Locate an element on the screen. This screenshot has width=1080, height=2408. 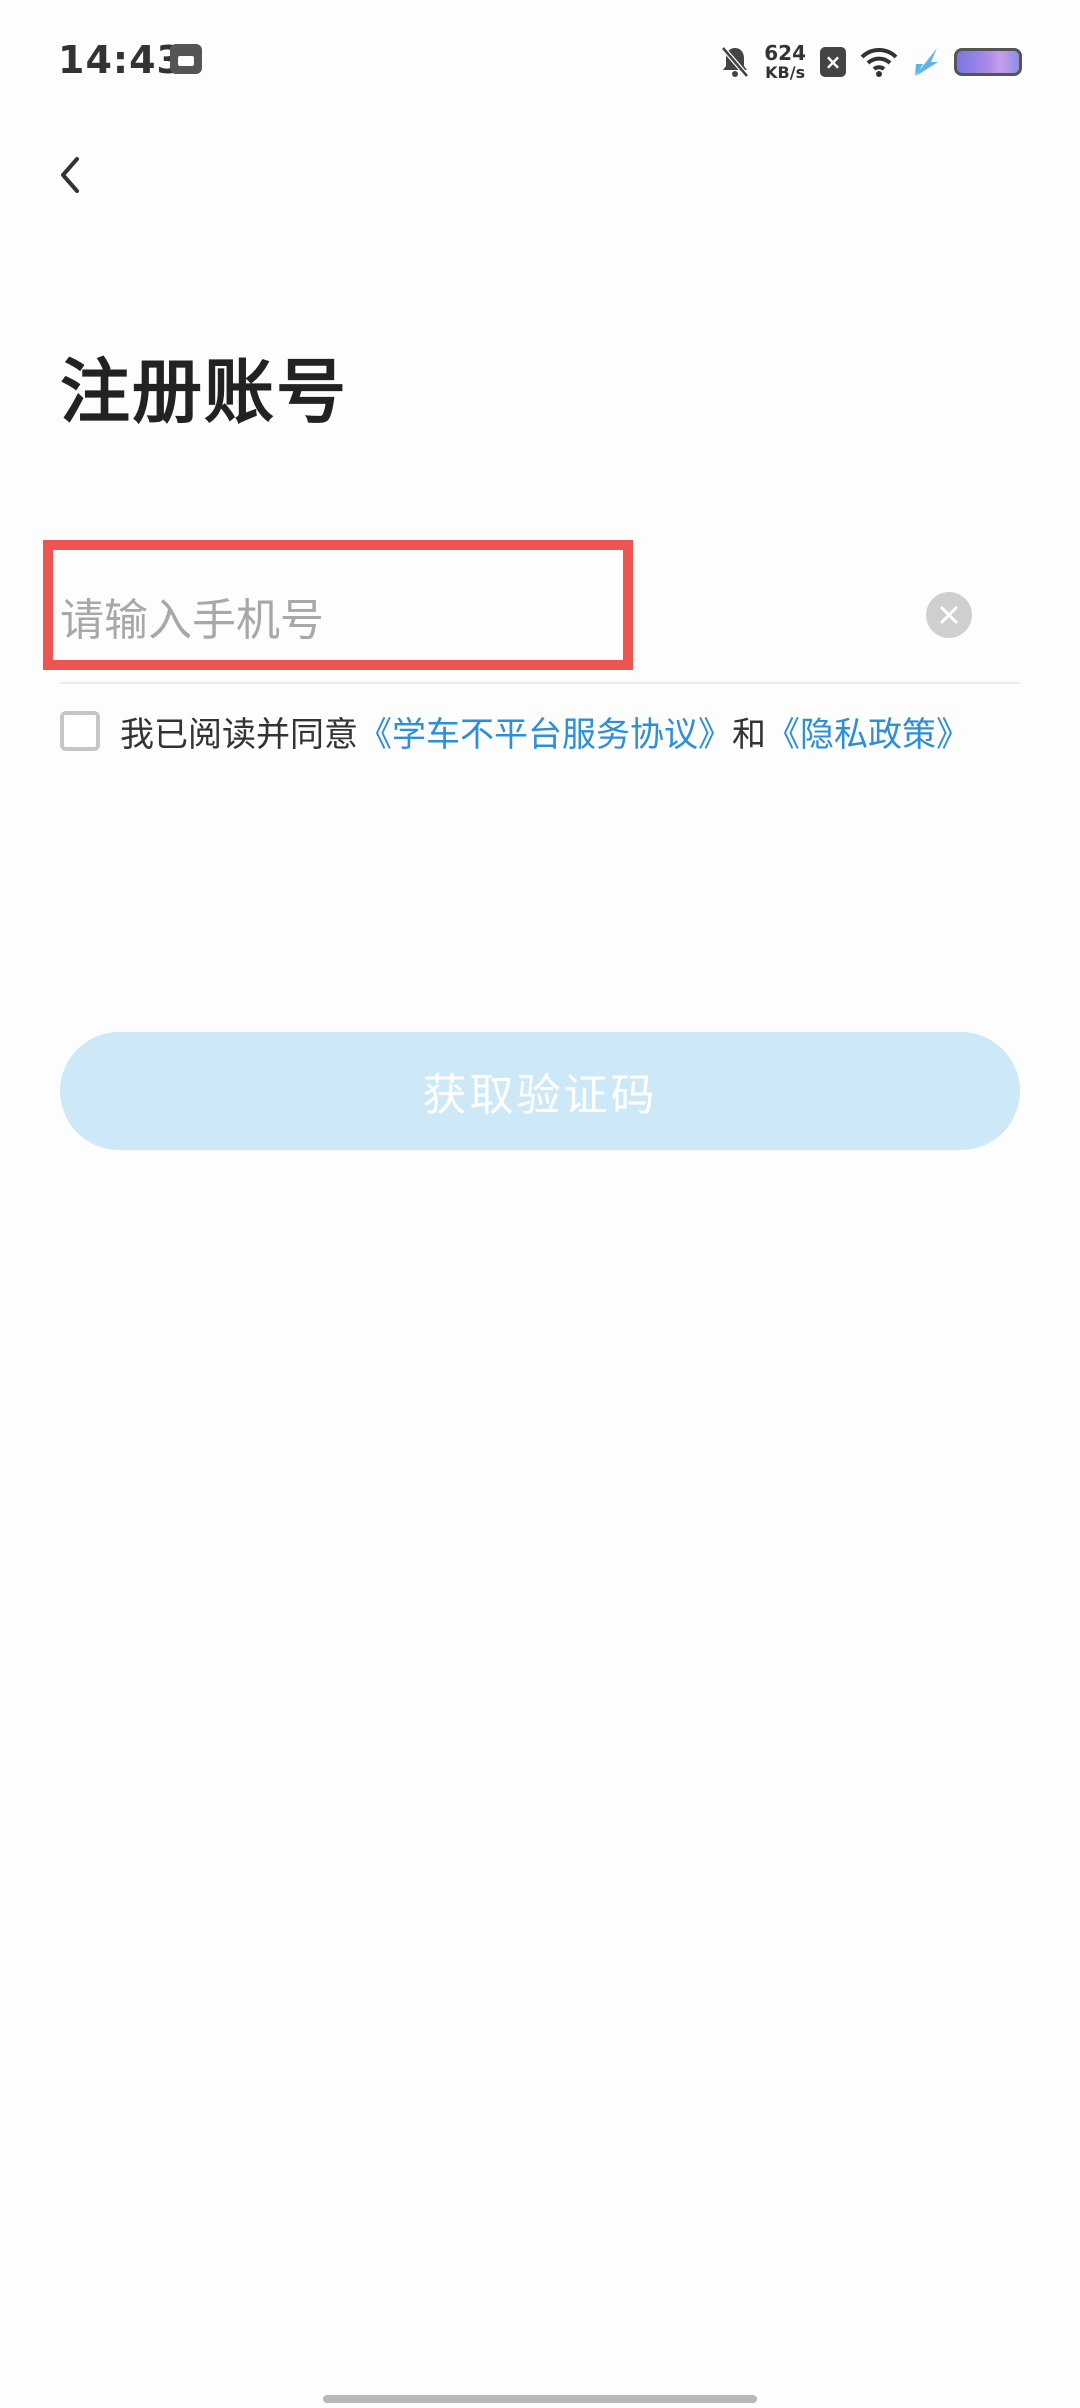
phone-input is located at coordinates (490, 620).